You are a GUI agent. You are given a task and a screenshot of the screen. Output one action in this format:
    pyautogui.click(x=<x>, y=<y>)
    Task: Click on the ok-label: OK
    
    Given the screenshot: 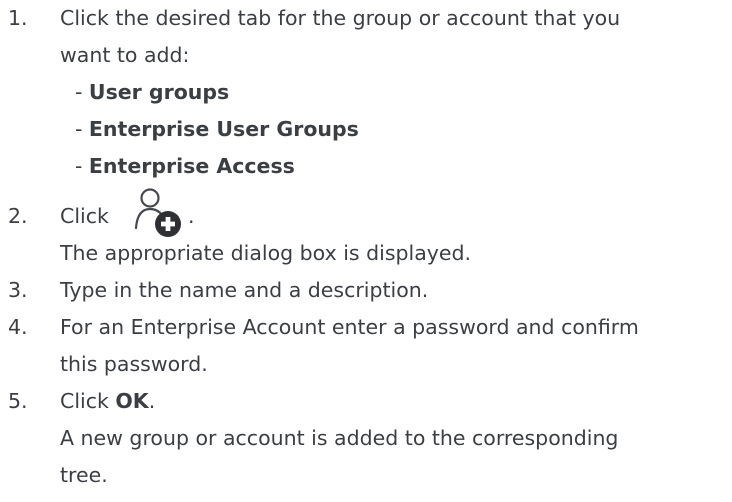 What is the action you would take?
    pyautogui.click(x=132, y=401)
    